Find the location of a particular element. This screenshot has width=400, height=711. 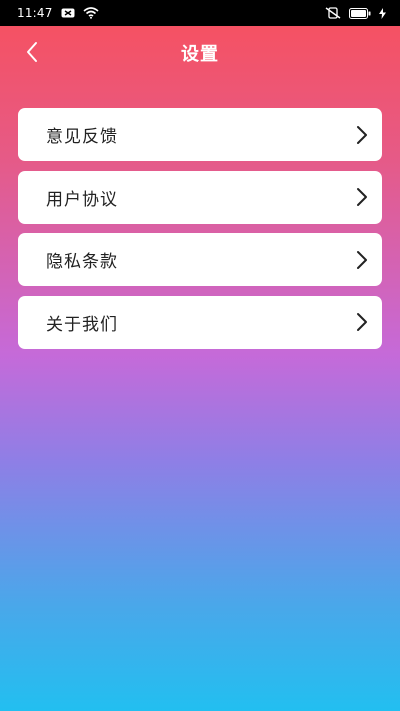

status-right is located at coordinates (355, 13).